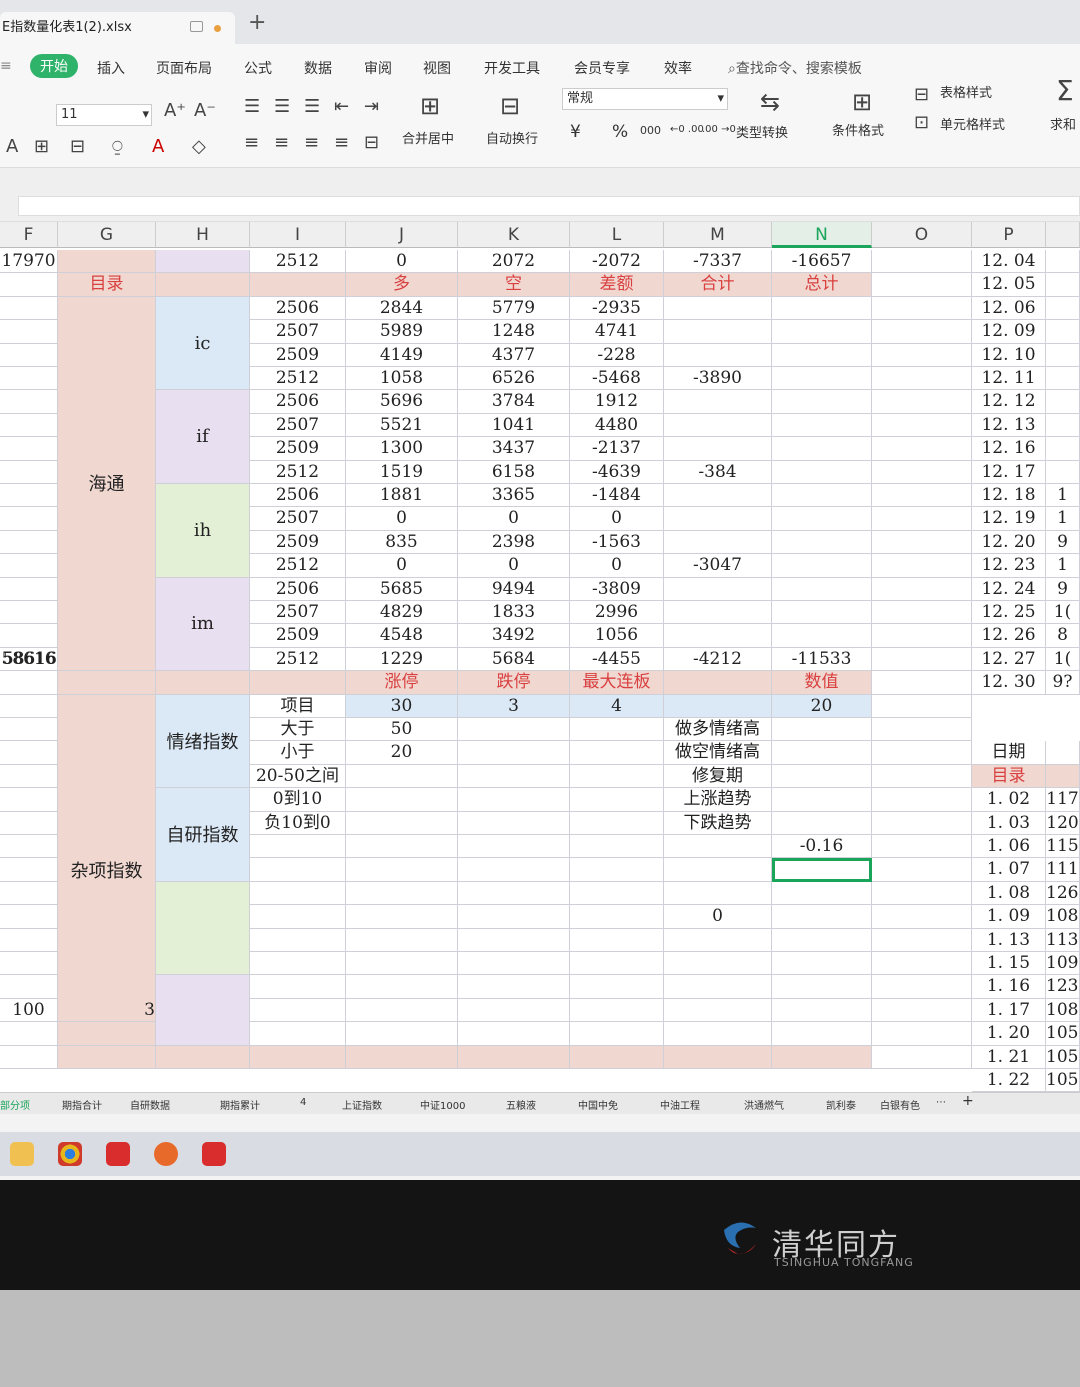  Describe the element at coordinates (402, 542) in the screenshot. I see `cell-long: 835` at that location.